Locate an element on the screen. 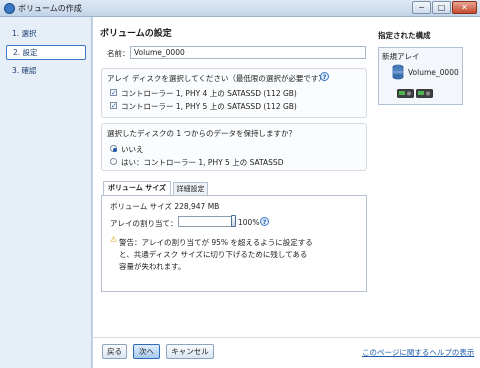 Image resolution: width=480 pixels, height=368 pixels. keep-no-radio is located at coordinates (113, 148).